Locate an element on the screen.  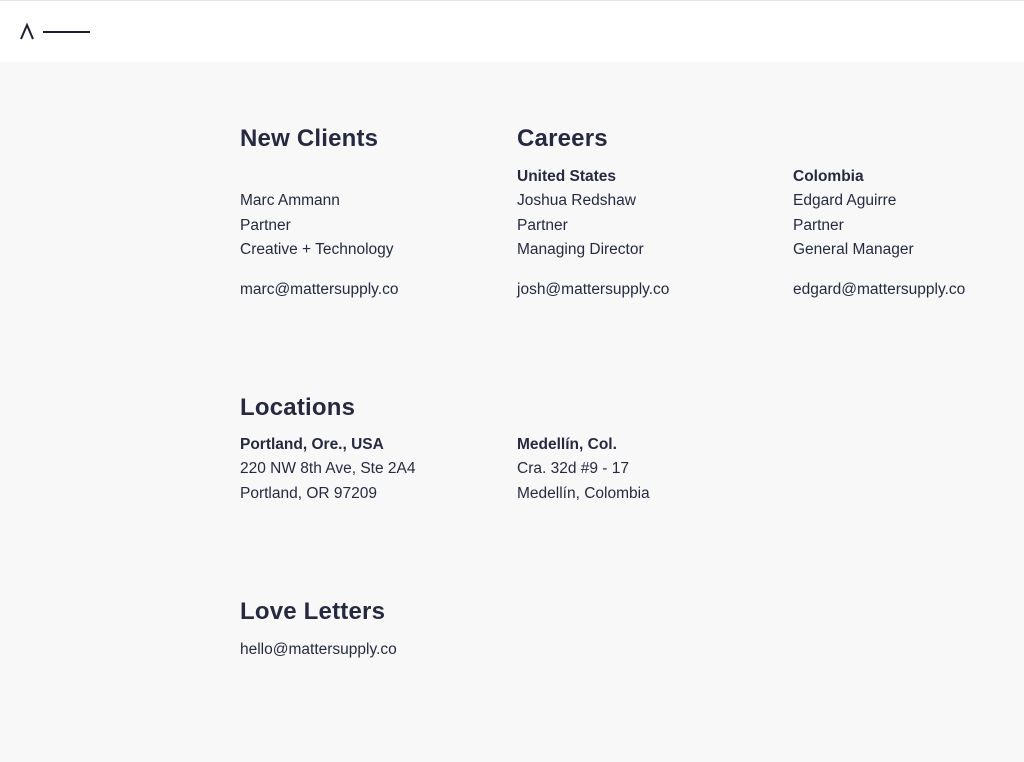
careers-us-title: Managing Director is located at coordinates (580, 249).